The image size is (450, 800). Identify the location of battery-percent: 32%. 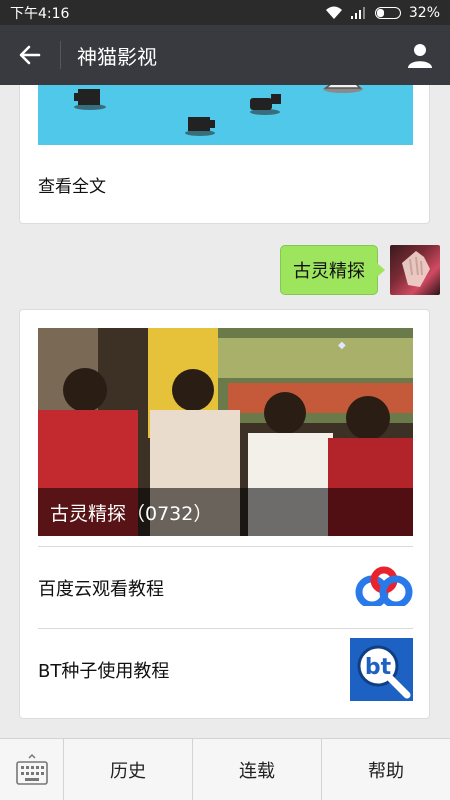
(424, 12).